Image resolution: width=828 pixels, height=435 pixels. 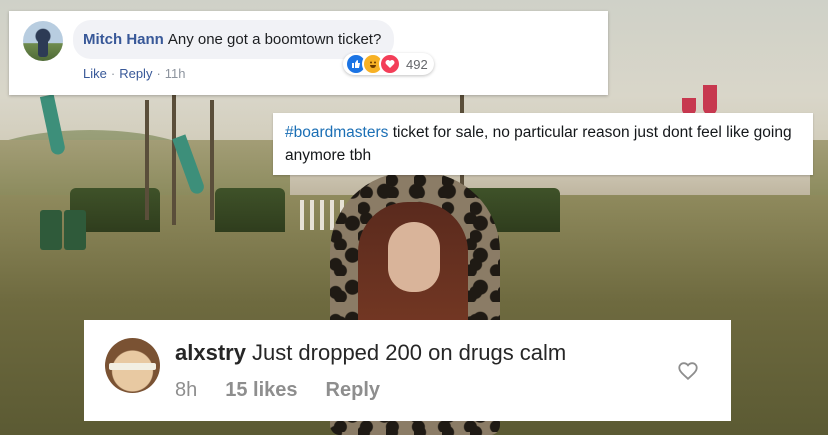 I want to click on likes-count: 15 likes, so click(x=261, y=390).